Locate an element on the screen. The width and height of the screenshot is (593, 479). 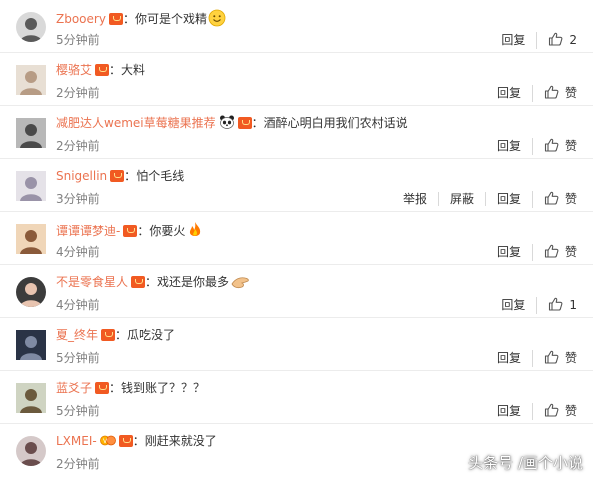
like-button: 1 is located at coordinates (556, 305).